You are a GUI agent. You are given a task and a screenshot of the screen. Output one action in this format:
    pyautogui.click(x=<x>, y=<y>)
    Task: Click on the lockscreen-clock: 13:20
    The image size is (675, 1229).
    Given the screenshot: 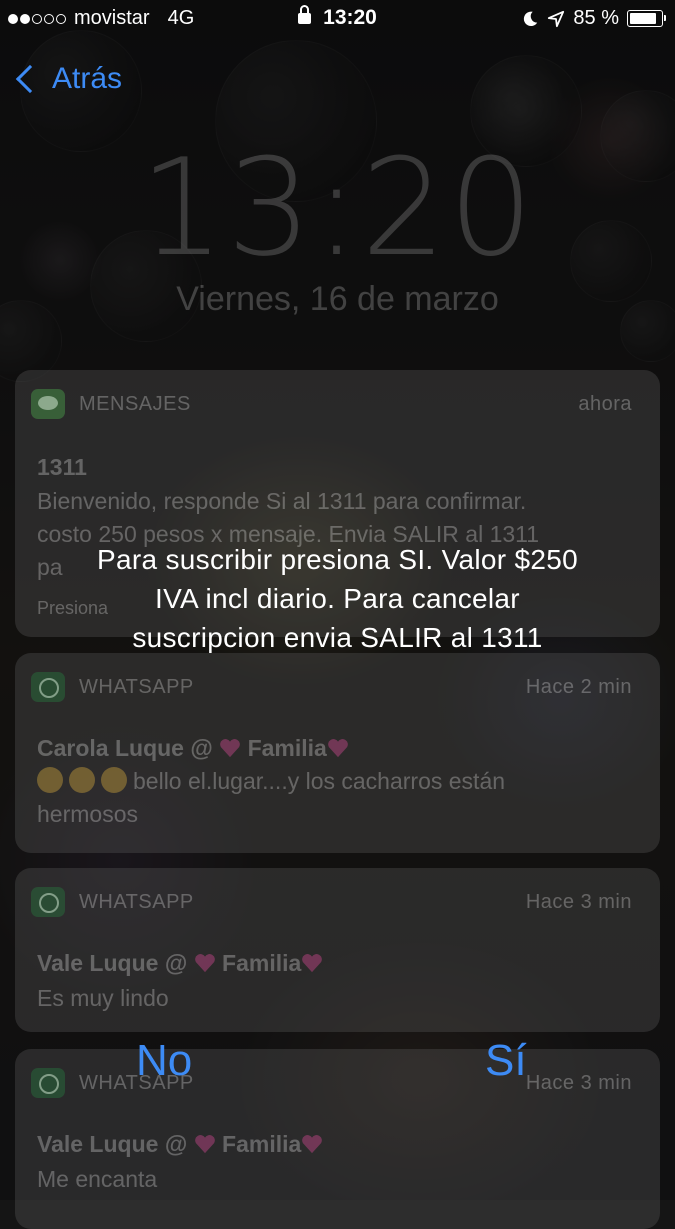 What is the action you would take?
    pyautogui.click(x=337, y=208)
    